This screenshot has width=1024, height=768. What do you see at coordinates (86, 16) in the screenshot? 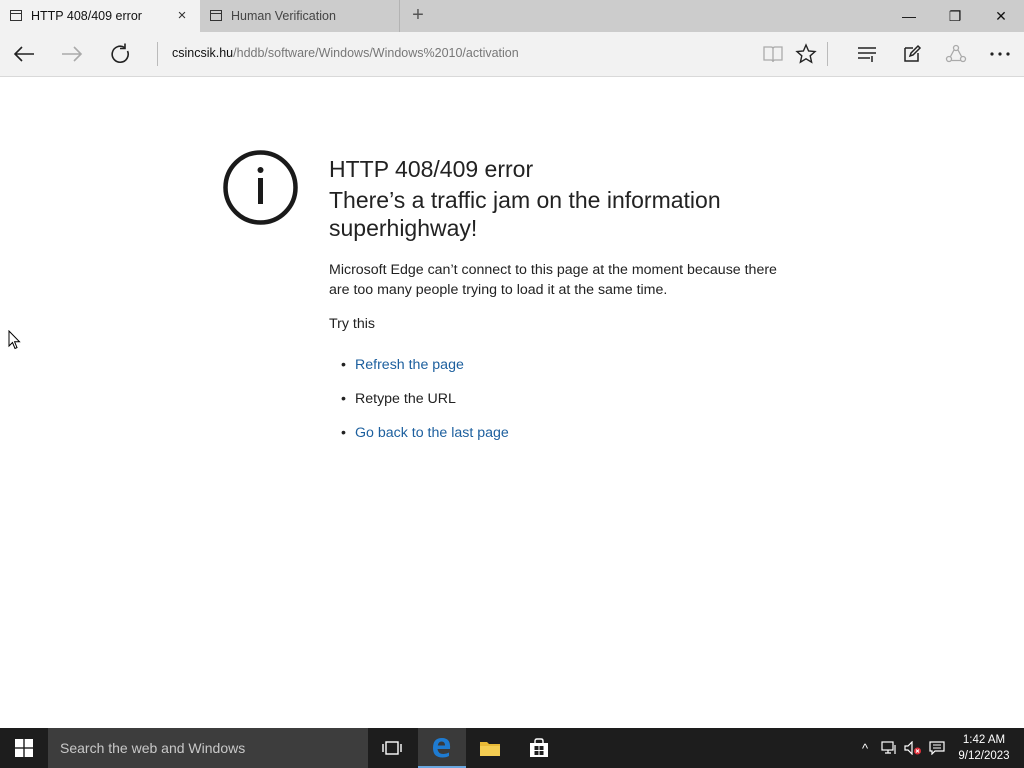
I see `tab-title: HTTP 408/409 error` at bounding box center [86, 16].